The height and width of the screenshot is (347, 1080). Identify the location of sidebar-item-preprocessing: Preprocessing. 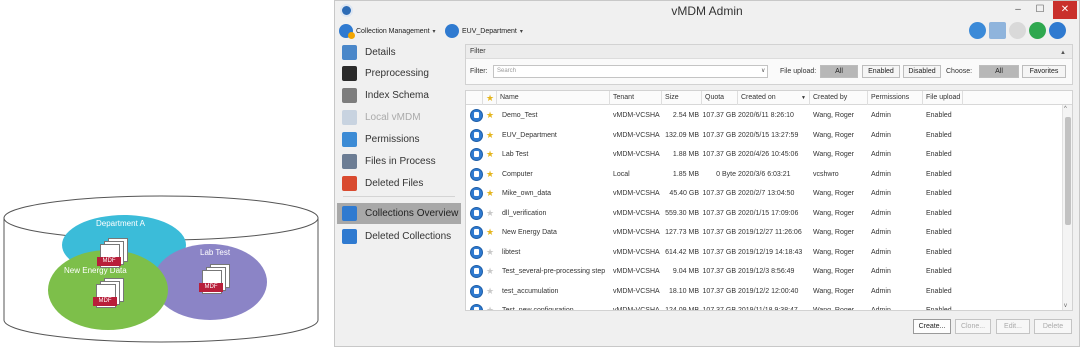
(399, 73).